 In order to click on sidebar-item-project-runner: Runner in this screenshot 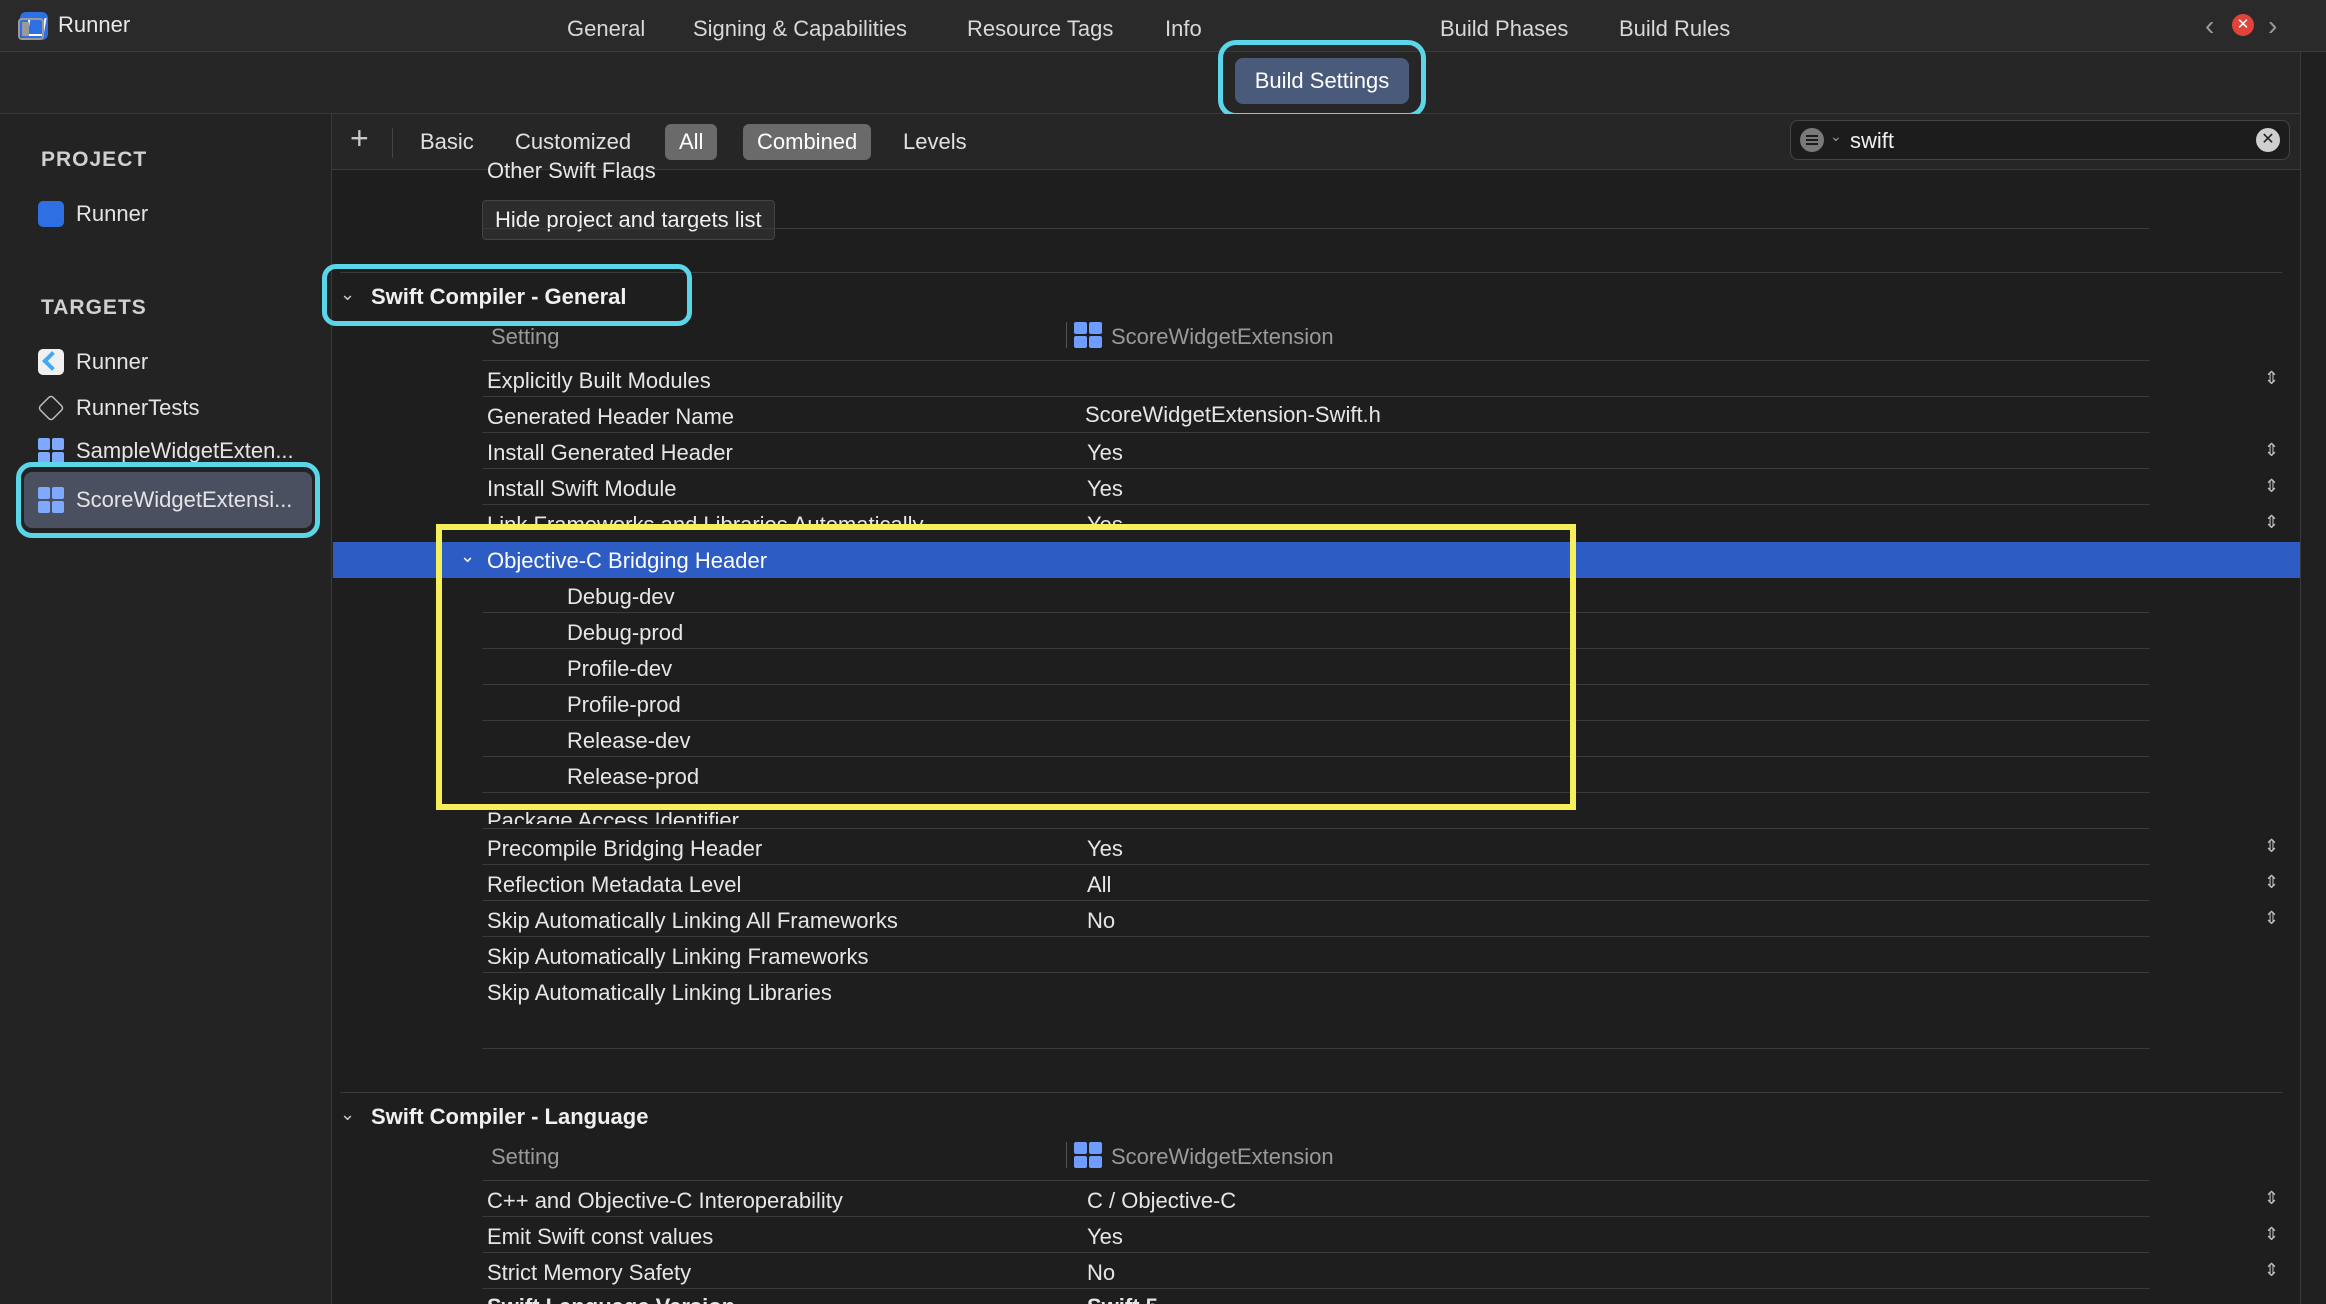, I will do `click(93, 214)`.